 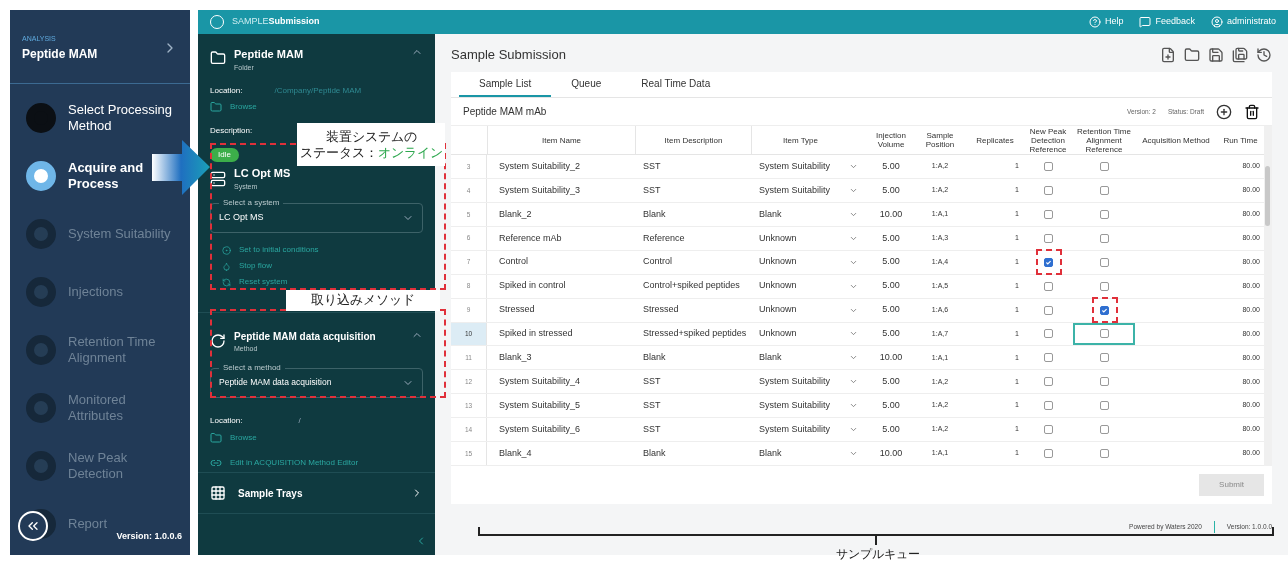 What do you see at coordinates (1243, 22) in the screenshot?
I see `header-link: administrato` at bounding box center [1243, 22].